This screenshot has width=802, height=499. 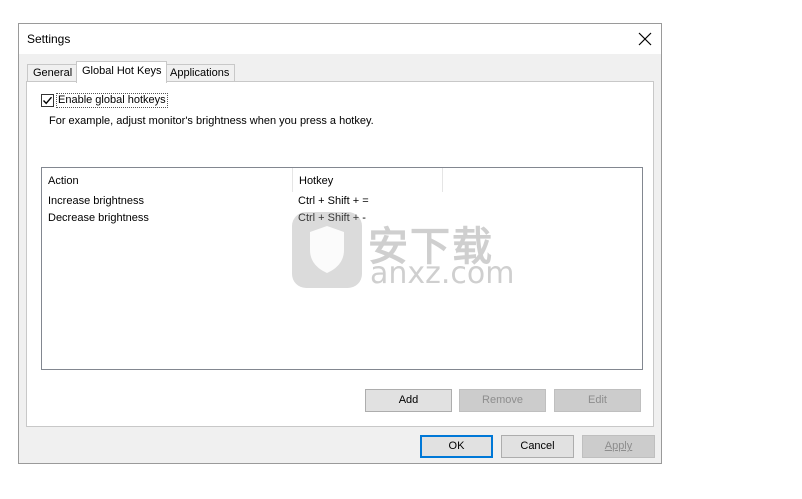 I want to click on tab-global-hot-keys-label: Global Hot Keys, so click(x=122, y=71).